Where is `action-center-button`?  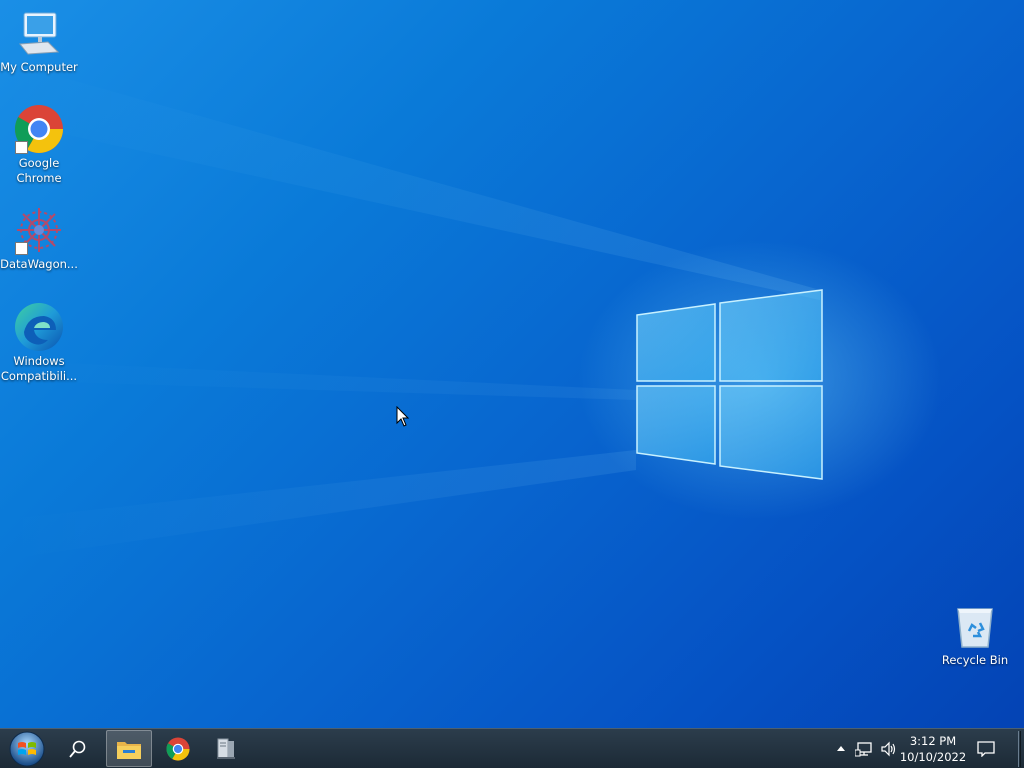 action-center-button is located at coordinates (986, 748).